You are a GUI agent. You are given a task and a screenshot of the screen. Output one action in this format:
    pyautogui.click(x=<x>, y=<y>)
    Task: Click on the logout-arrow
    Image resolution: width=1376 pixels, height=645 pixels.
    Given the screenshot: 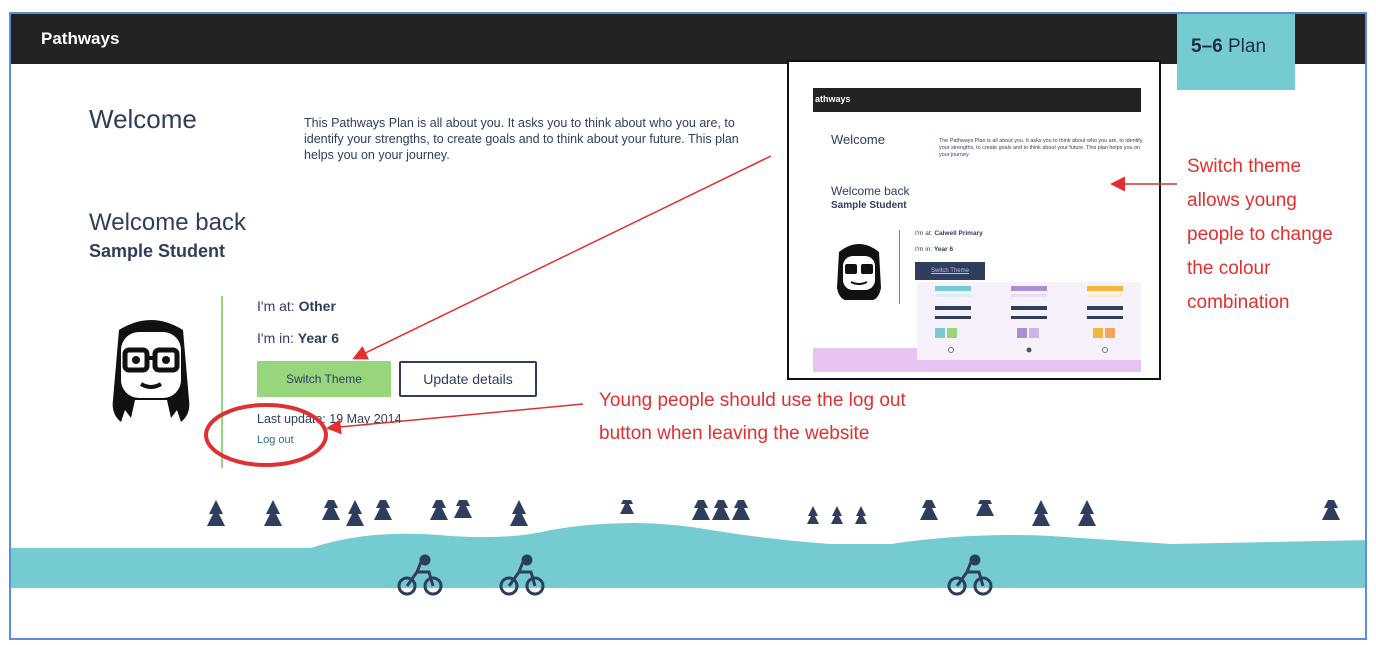 What is the action you would take?
    pyautogui.click(x=455, y=419)
    